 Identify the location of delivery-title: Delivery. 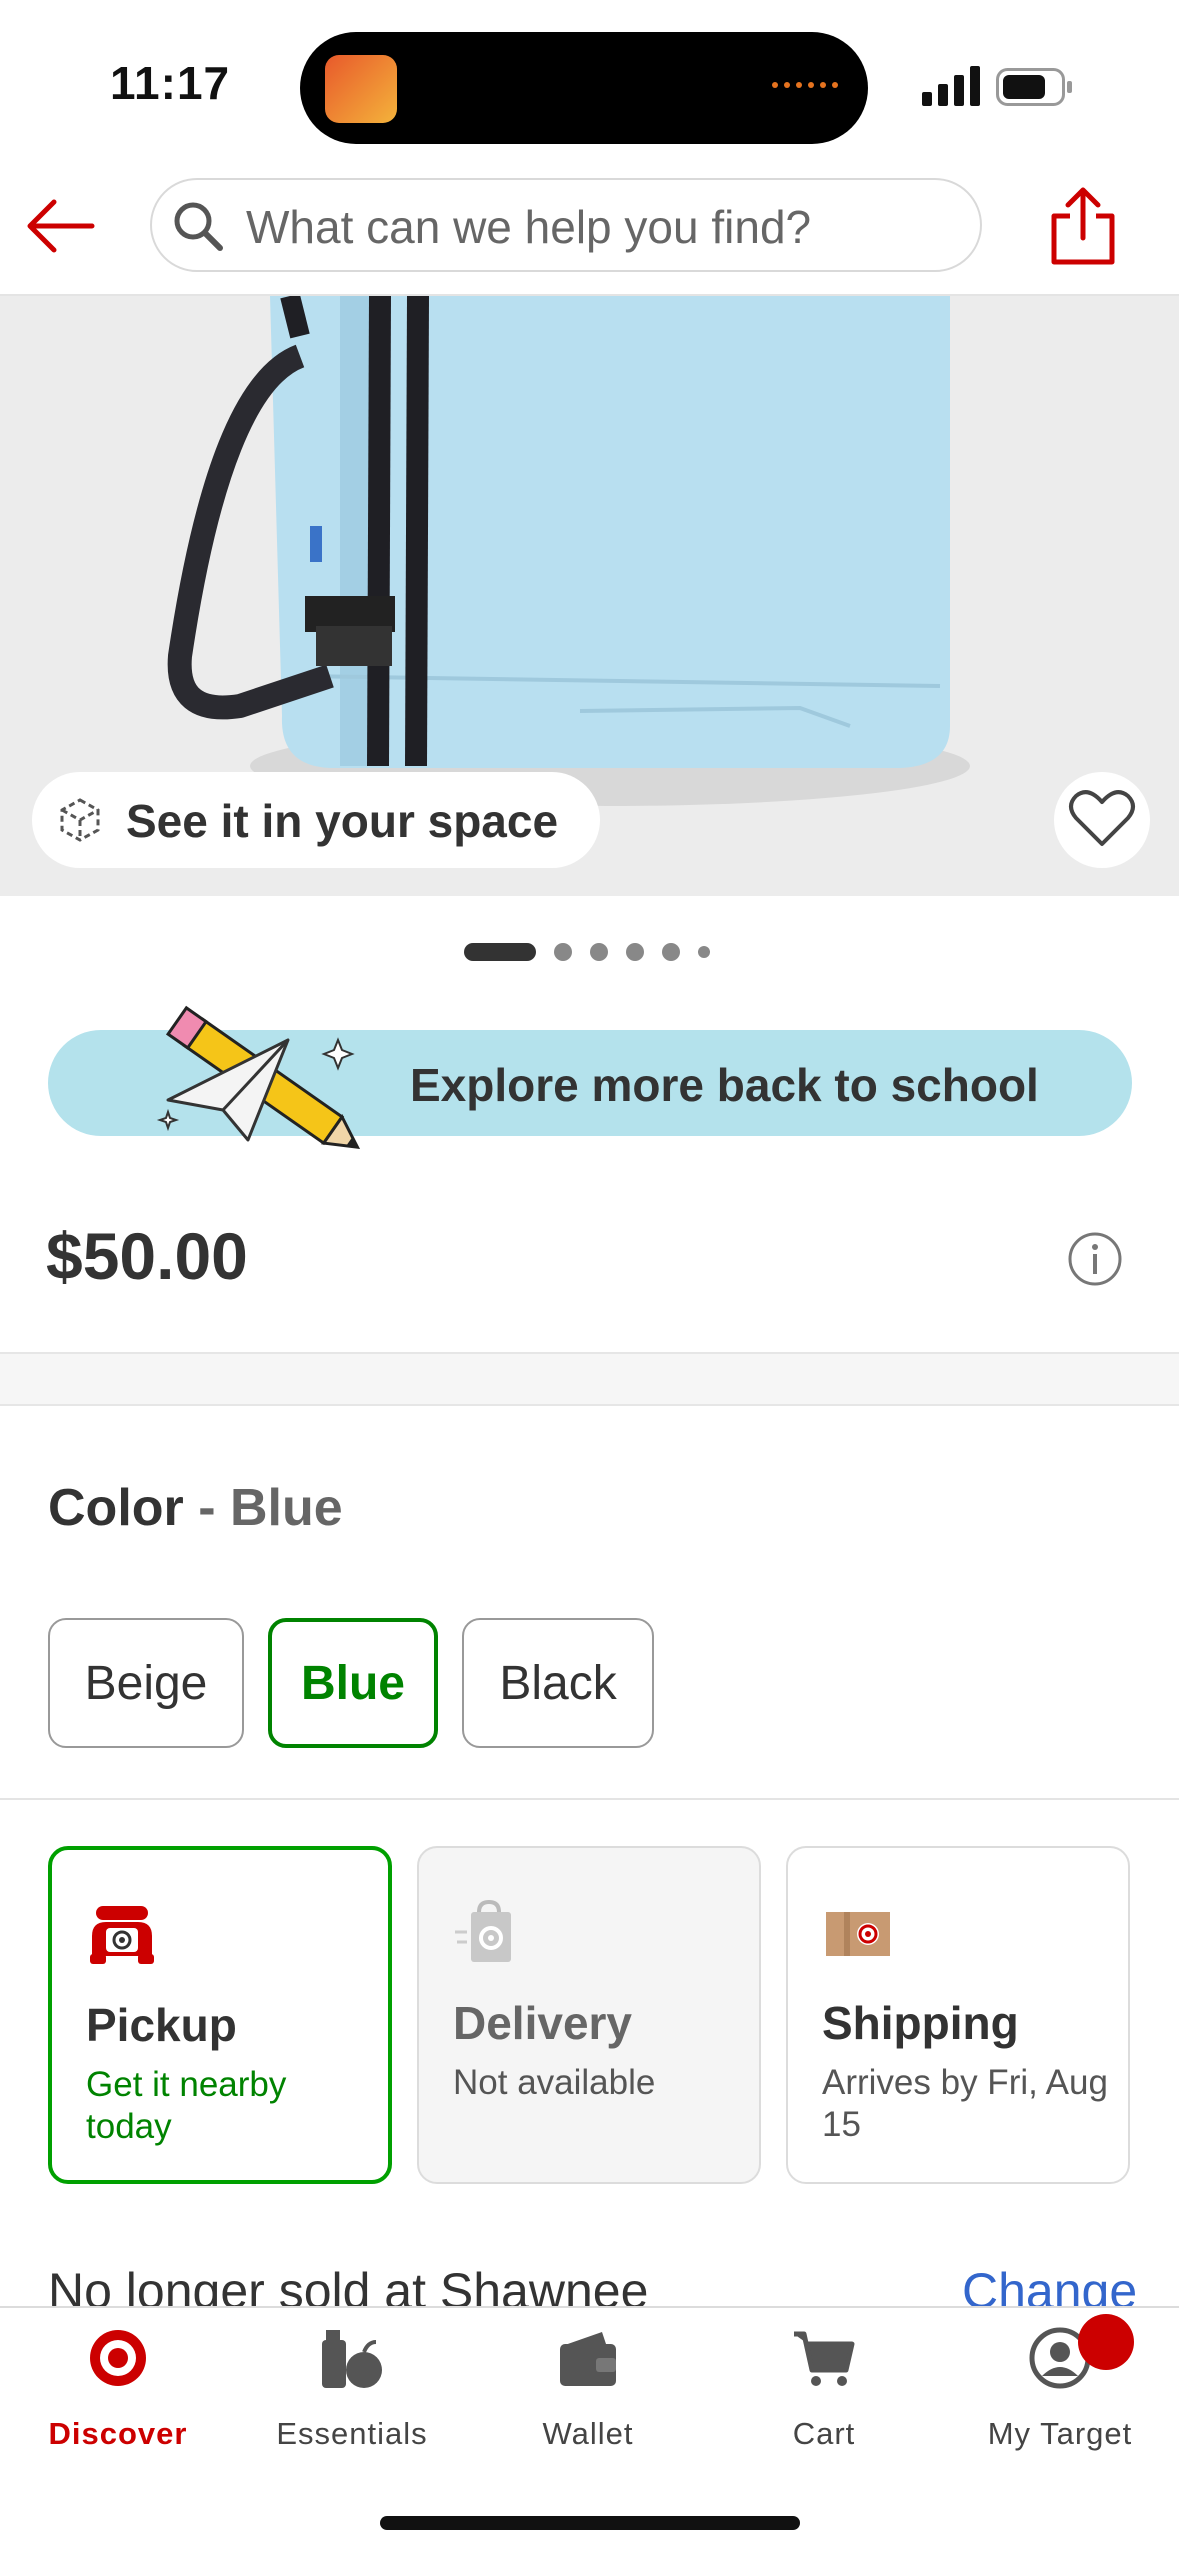
(543, 2023).